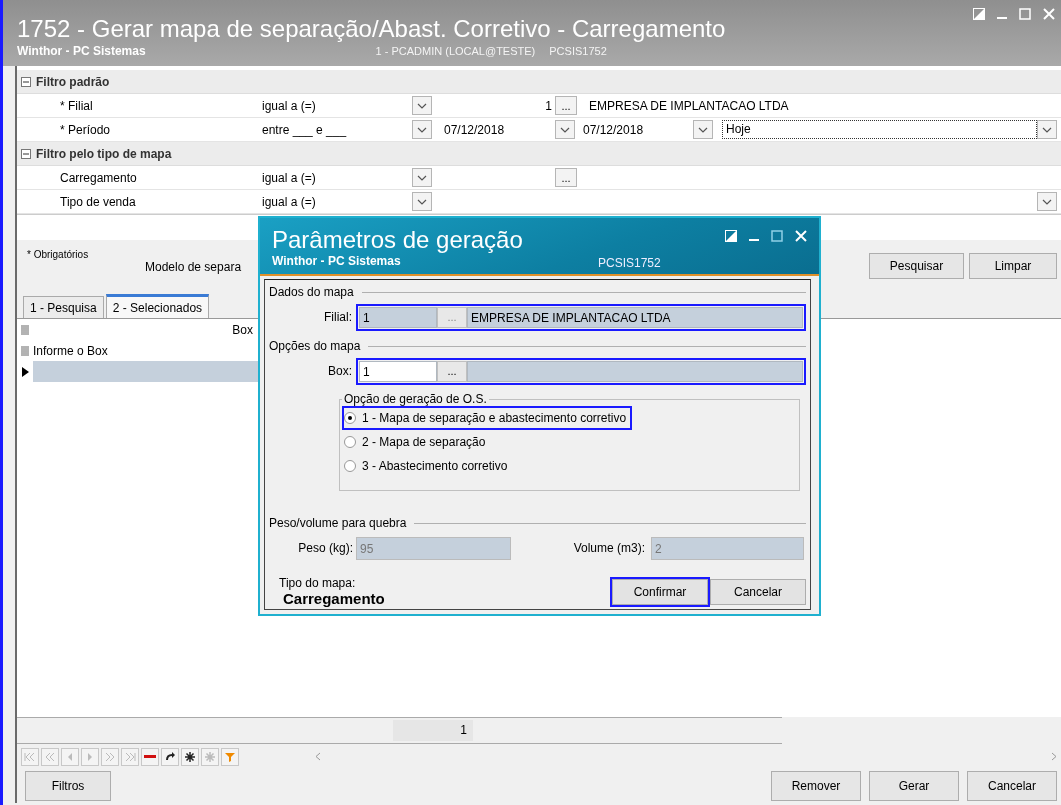 Image resolution: width=1061 pixels, height=805 pixels. What do you see at coordinates (338, 317) in the screenshot?
I see `field-label: Filial:` at bounding box center [338, 317].